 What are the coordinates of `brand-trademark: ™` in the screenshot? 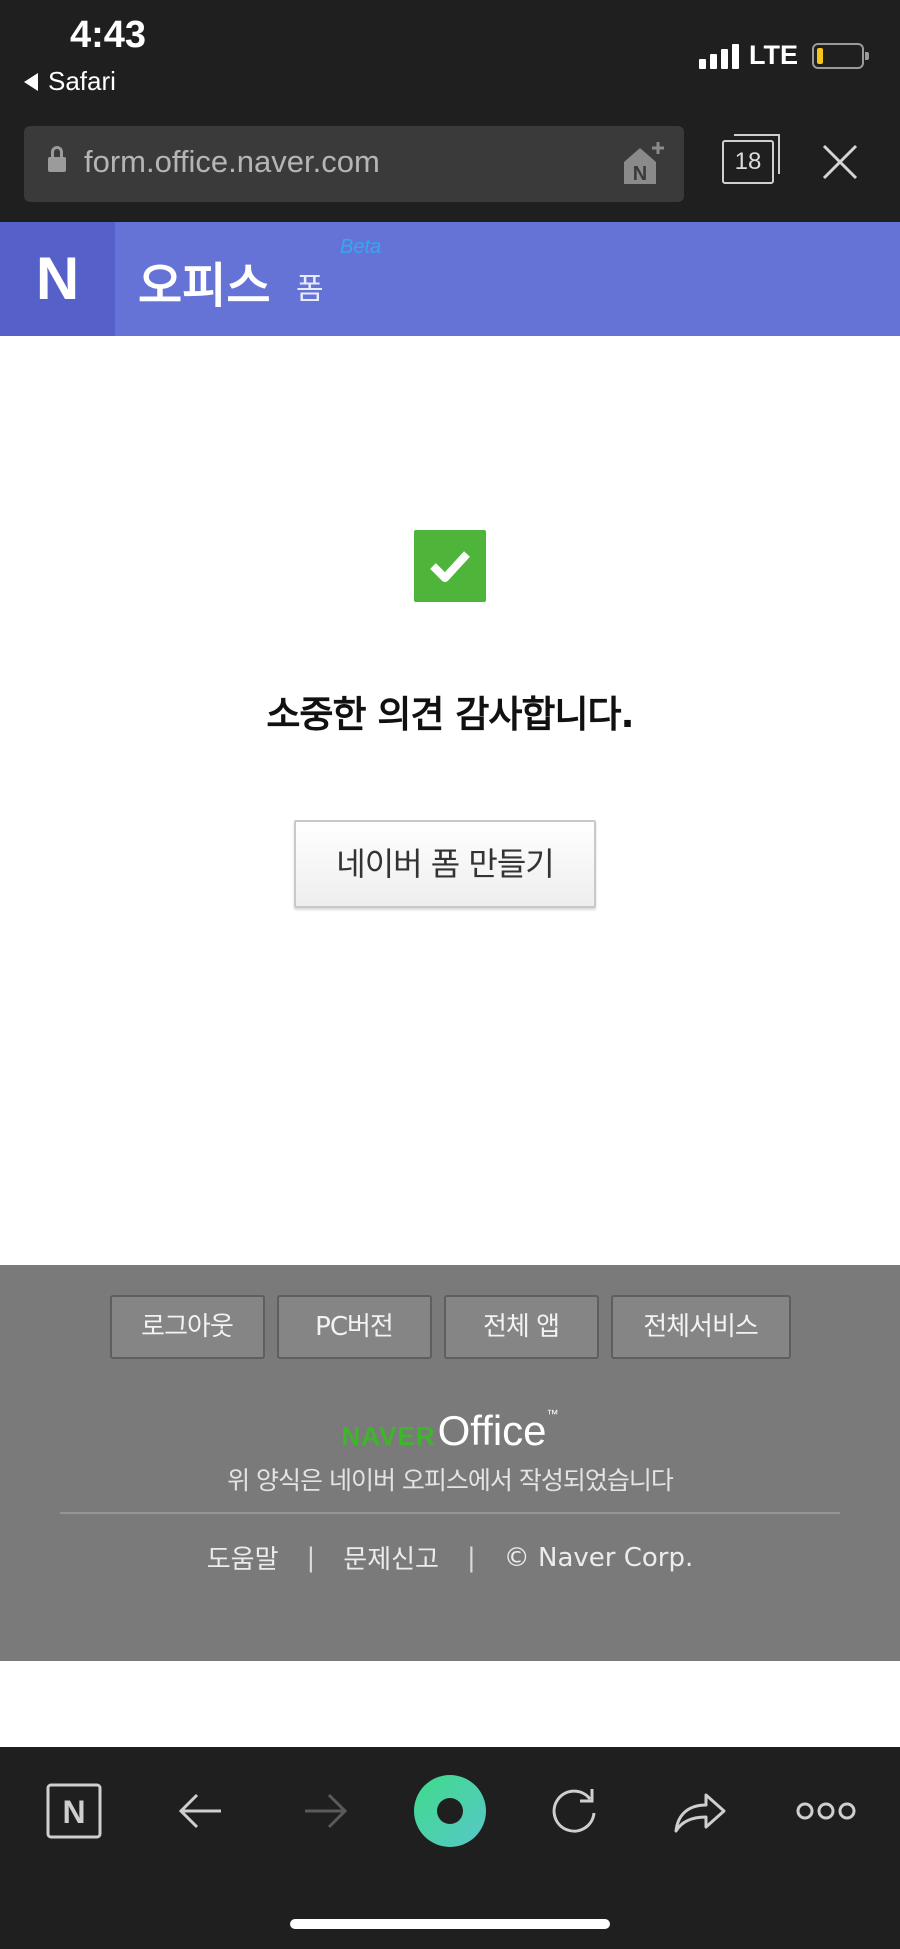 It's located at (552, 1414).